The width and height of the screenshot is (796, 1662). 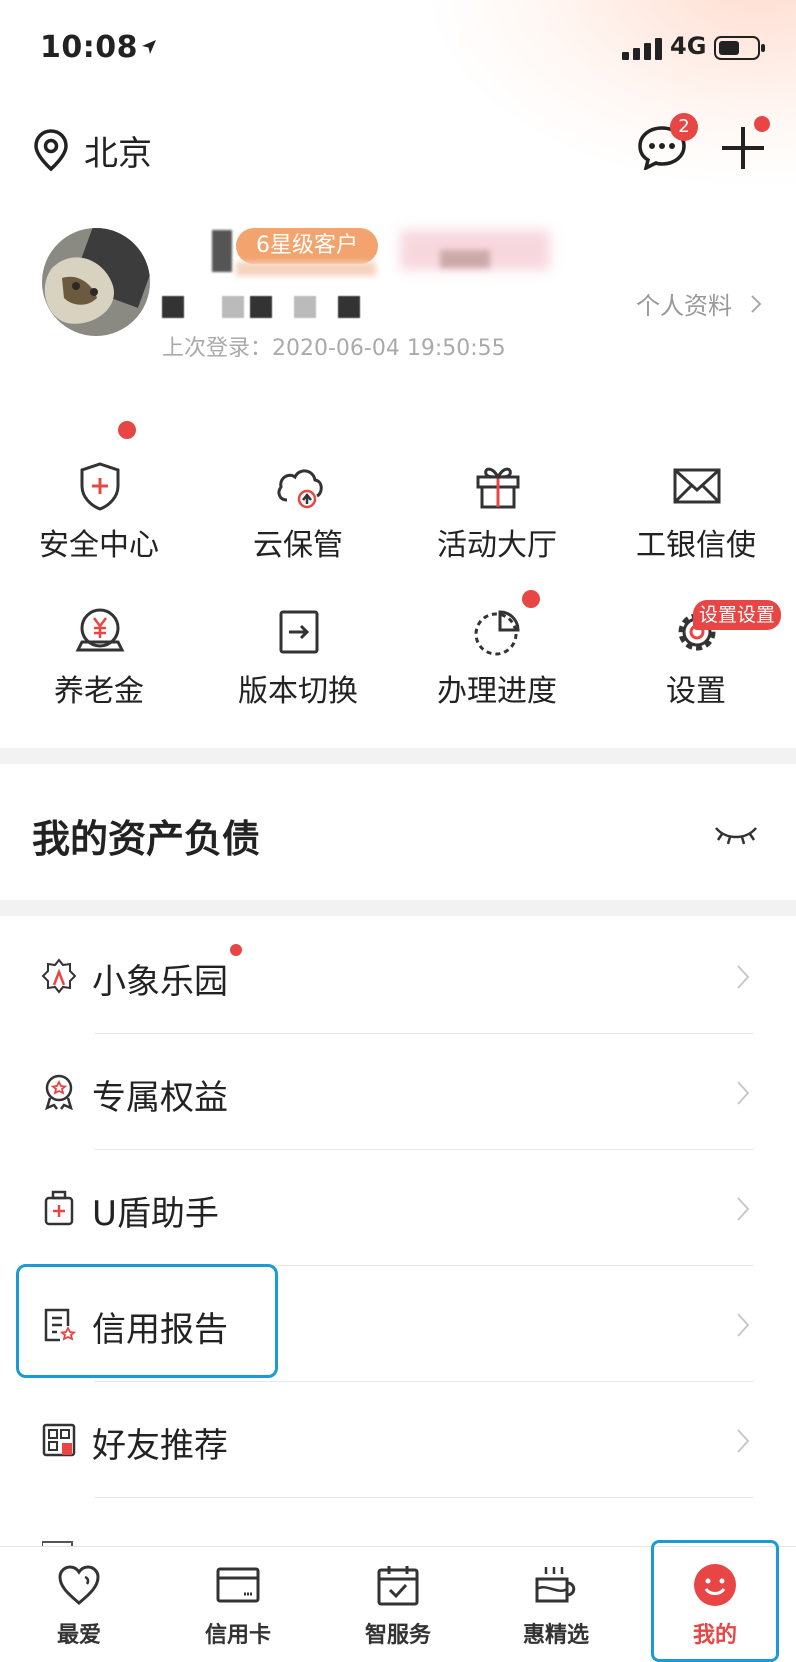 I want to click on heart-icon, so click(x=79, y=1585).